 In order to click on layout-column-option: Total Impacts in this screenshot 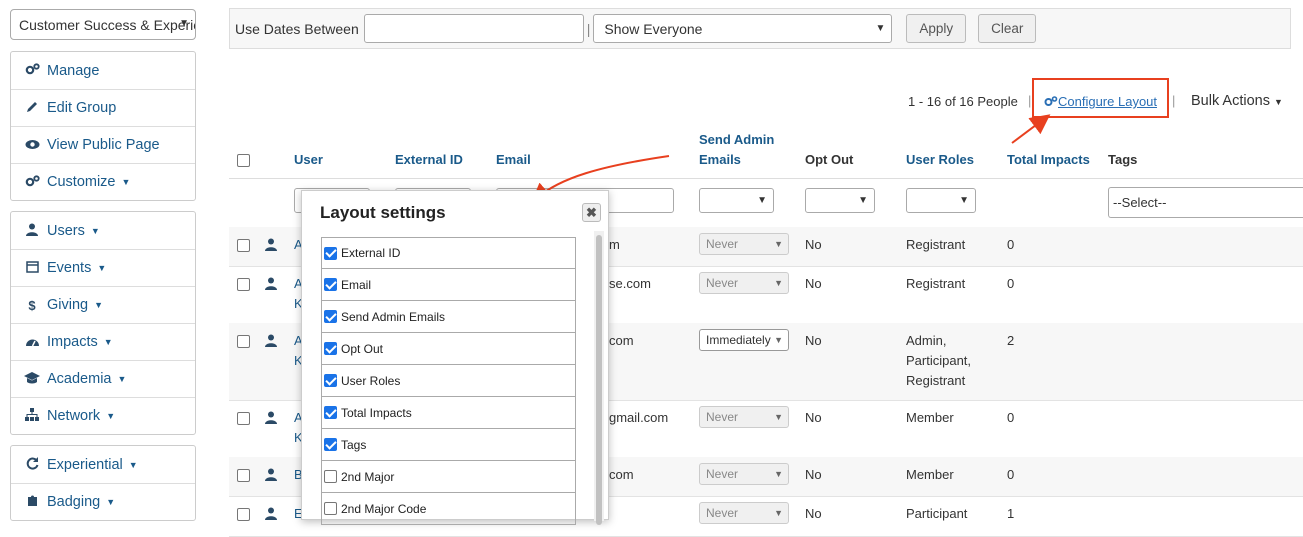, I will do `click(448, 413)`.